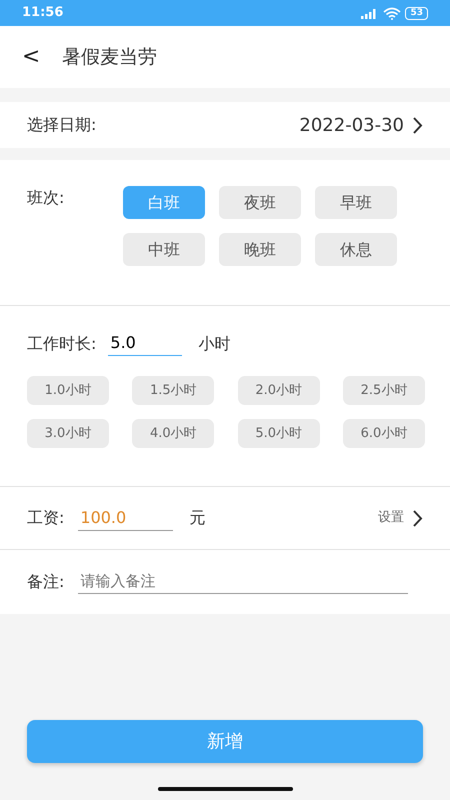 The width and height of the screenshot is (450, 800). Describe the element at coordinates (45, 582) in the screenshot. I see `remark-label: 备注:` at that location.